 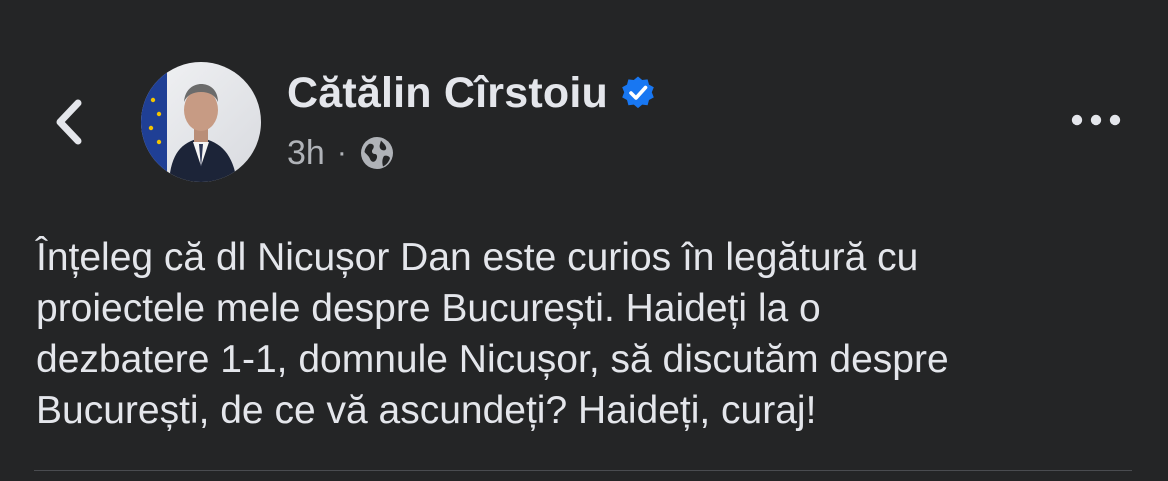 I want to click on author-name: Cătălin Cîrstoiu, so click(x=447, y=93).